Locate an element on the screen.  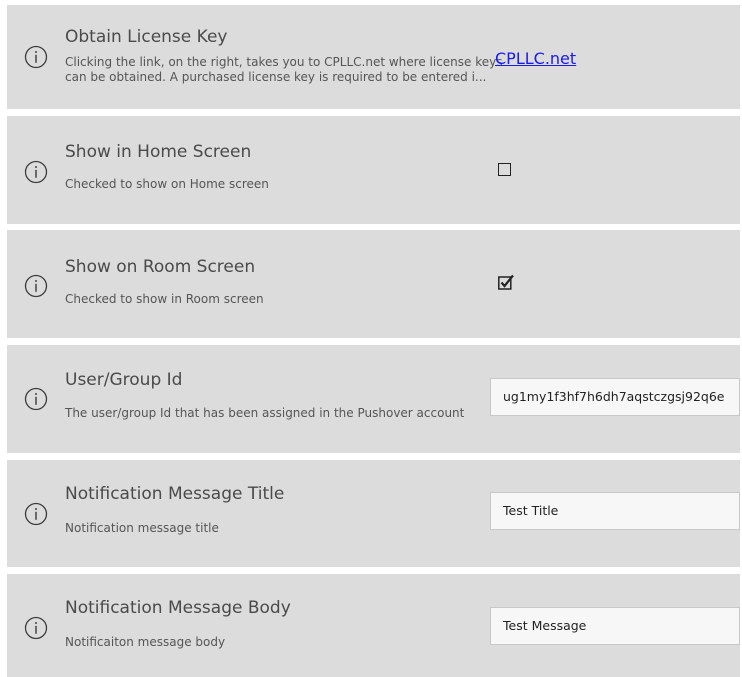
setting-description: Checked to show in Room screen is located at coordinates (164, 299).